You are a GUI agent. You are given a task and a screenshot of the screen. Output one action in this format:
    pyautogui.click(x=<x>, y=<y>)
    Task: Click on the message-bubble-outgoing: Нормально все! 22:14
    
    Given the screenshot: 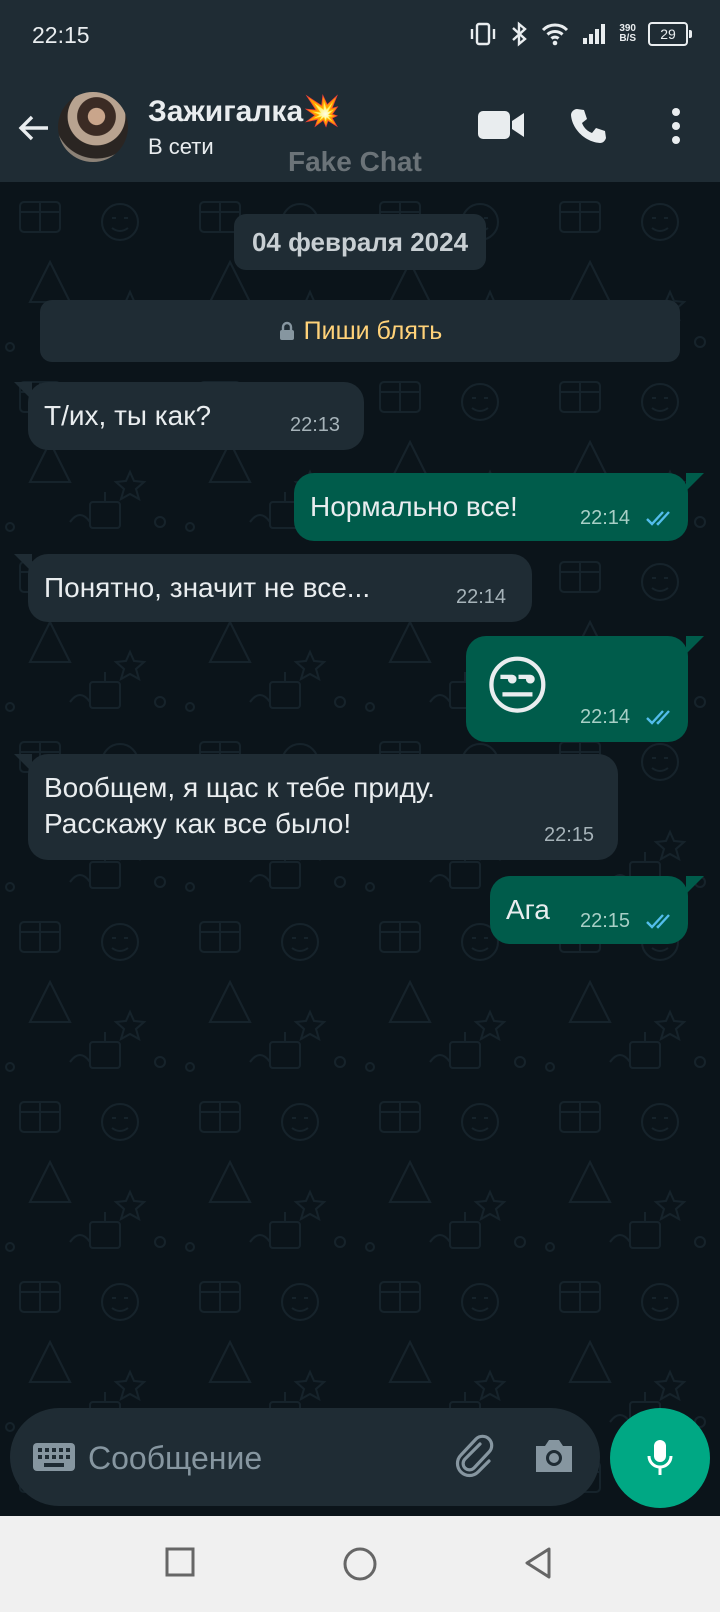 What is the action you would take?
    pyautogui.click(x=491, y=507)
    